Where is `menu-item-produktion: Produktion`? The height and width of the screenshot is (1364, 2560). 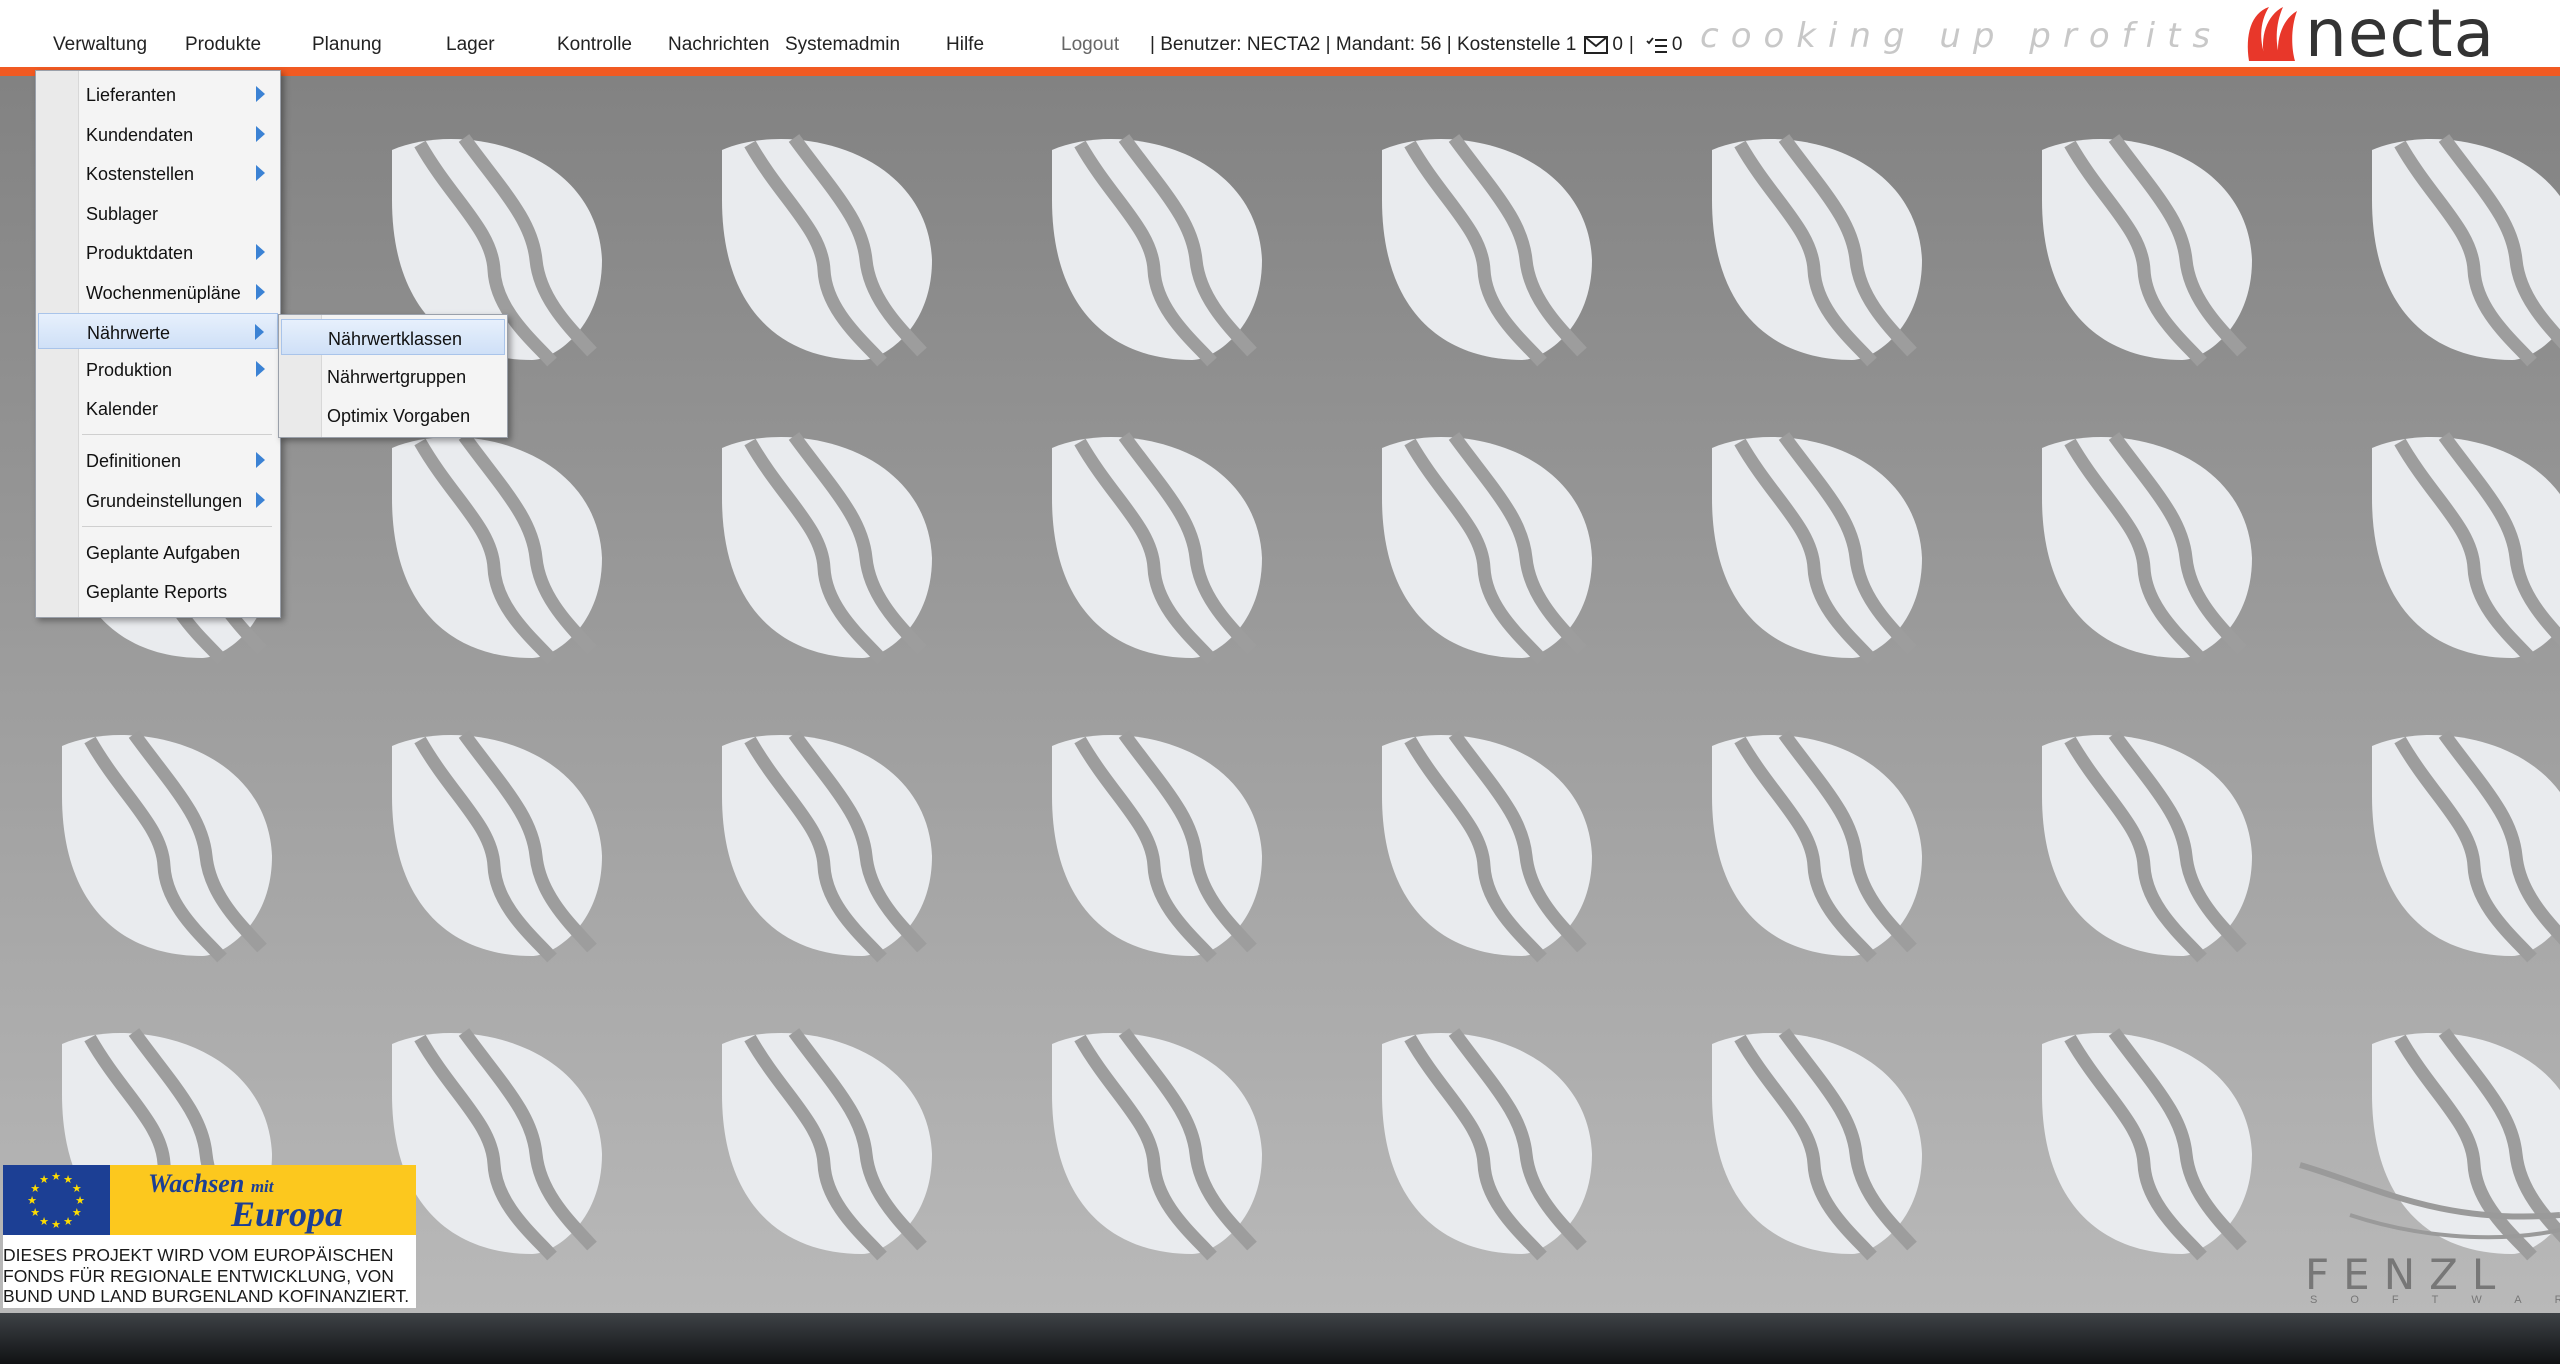
menu-item-produktion: Produktion is located at coordinates (158, 369).